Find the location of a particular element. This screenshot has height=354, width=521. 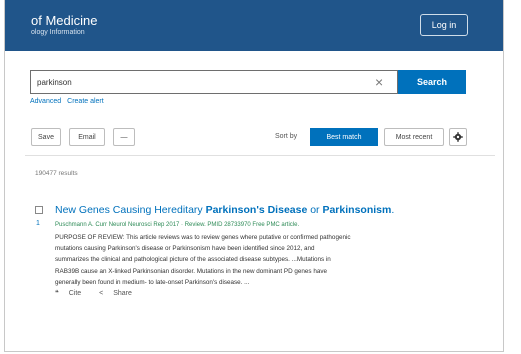

advanced-link: Advanced is located at coordinates (45, 101).